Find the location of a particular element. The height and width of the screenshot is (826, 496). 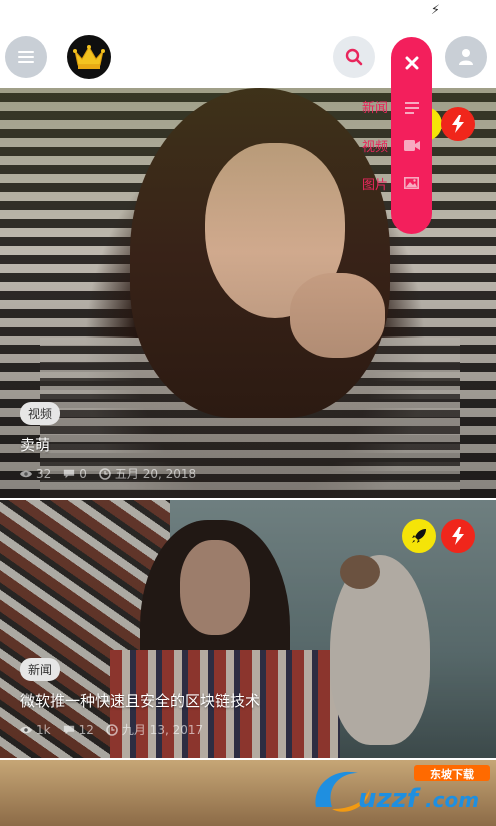

views-count: 32 is located at coordinates (35, 473).